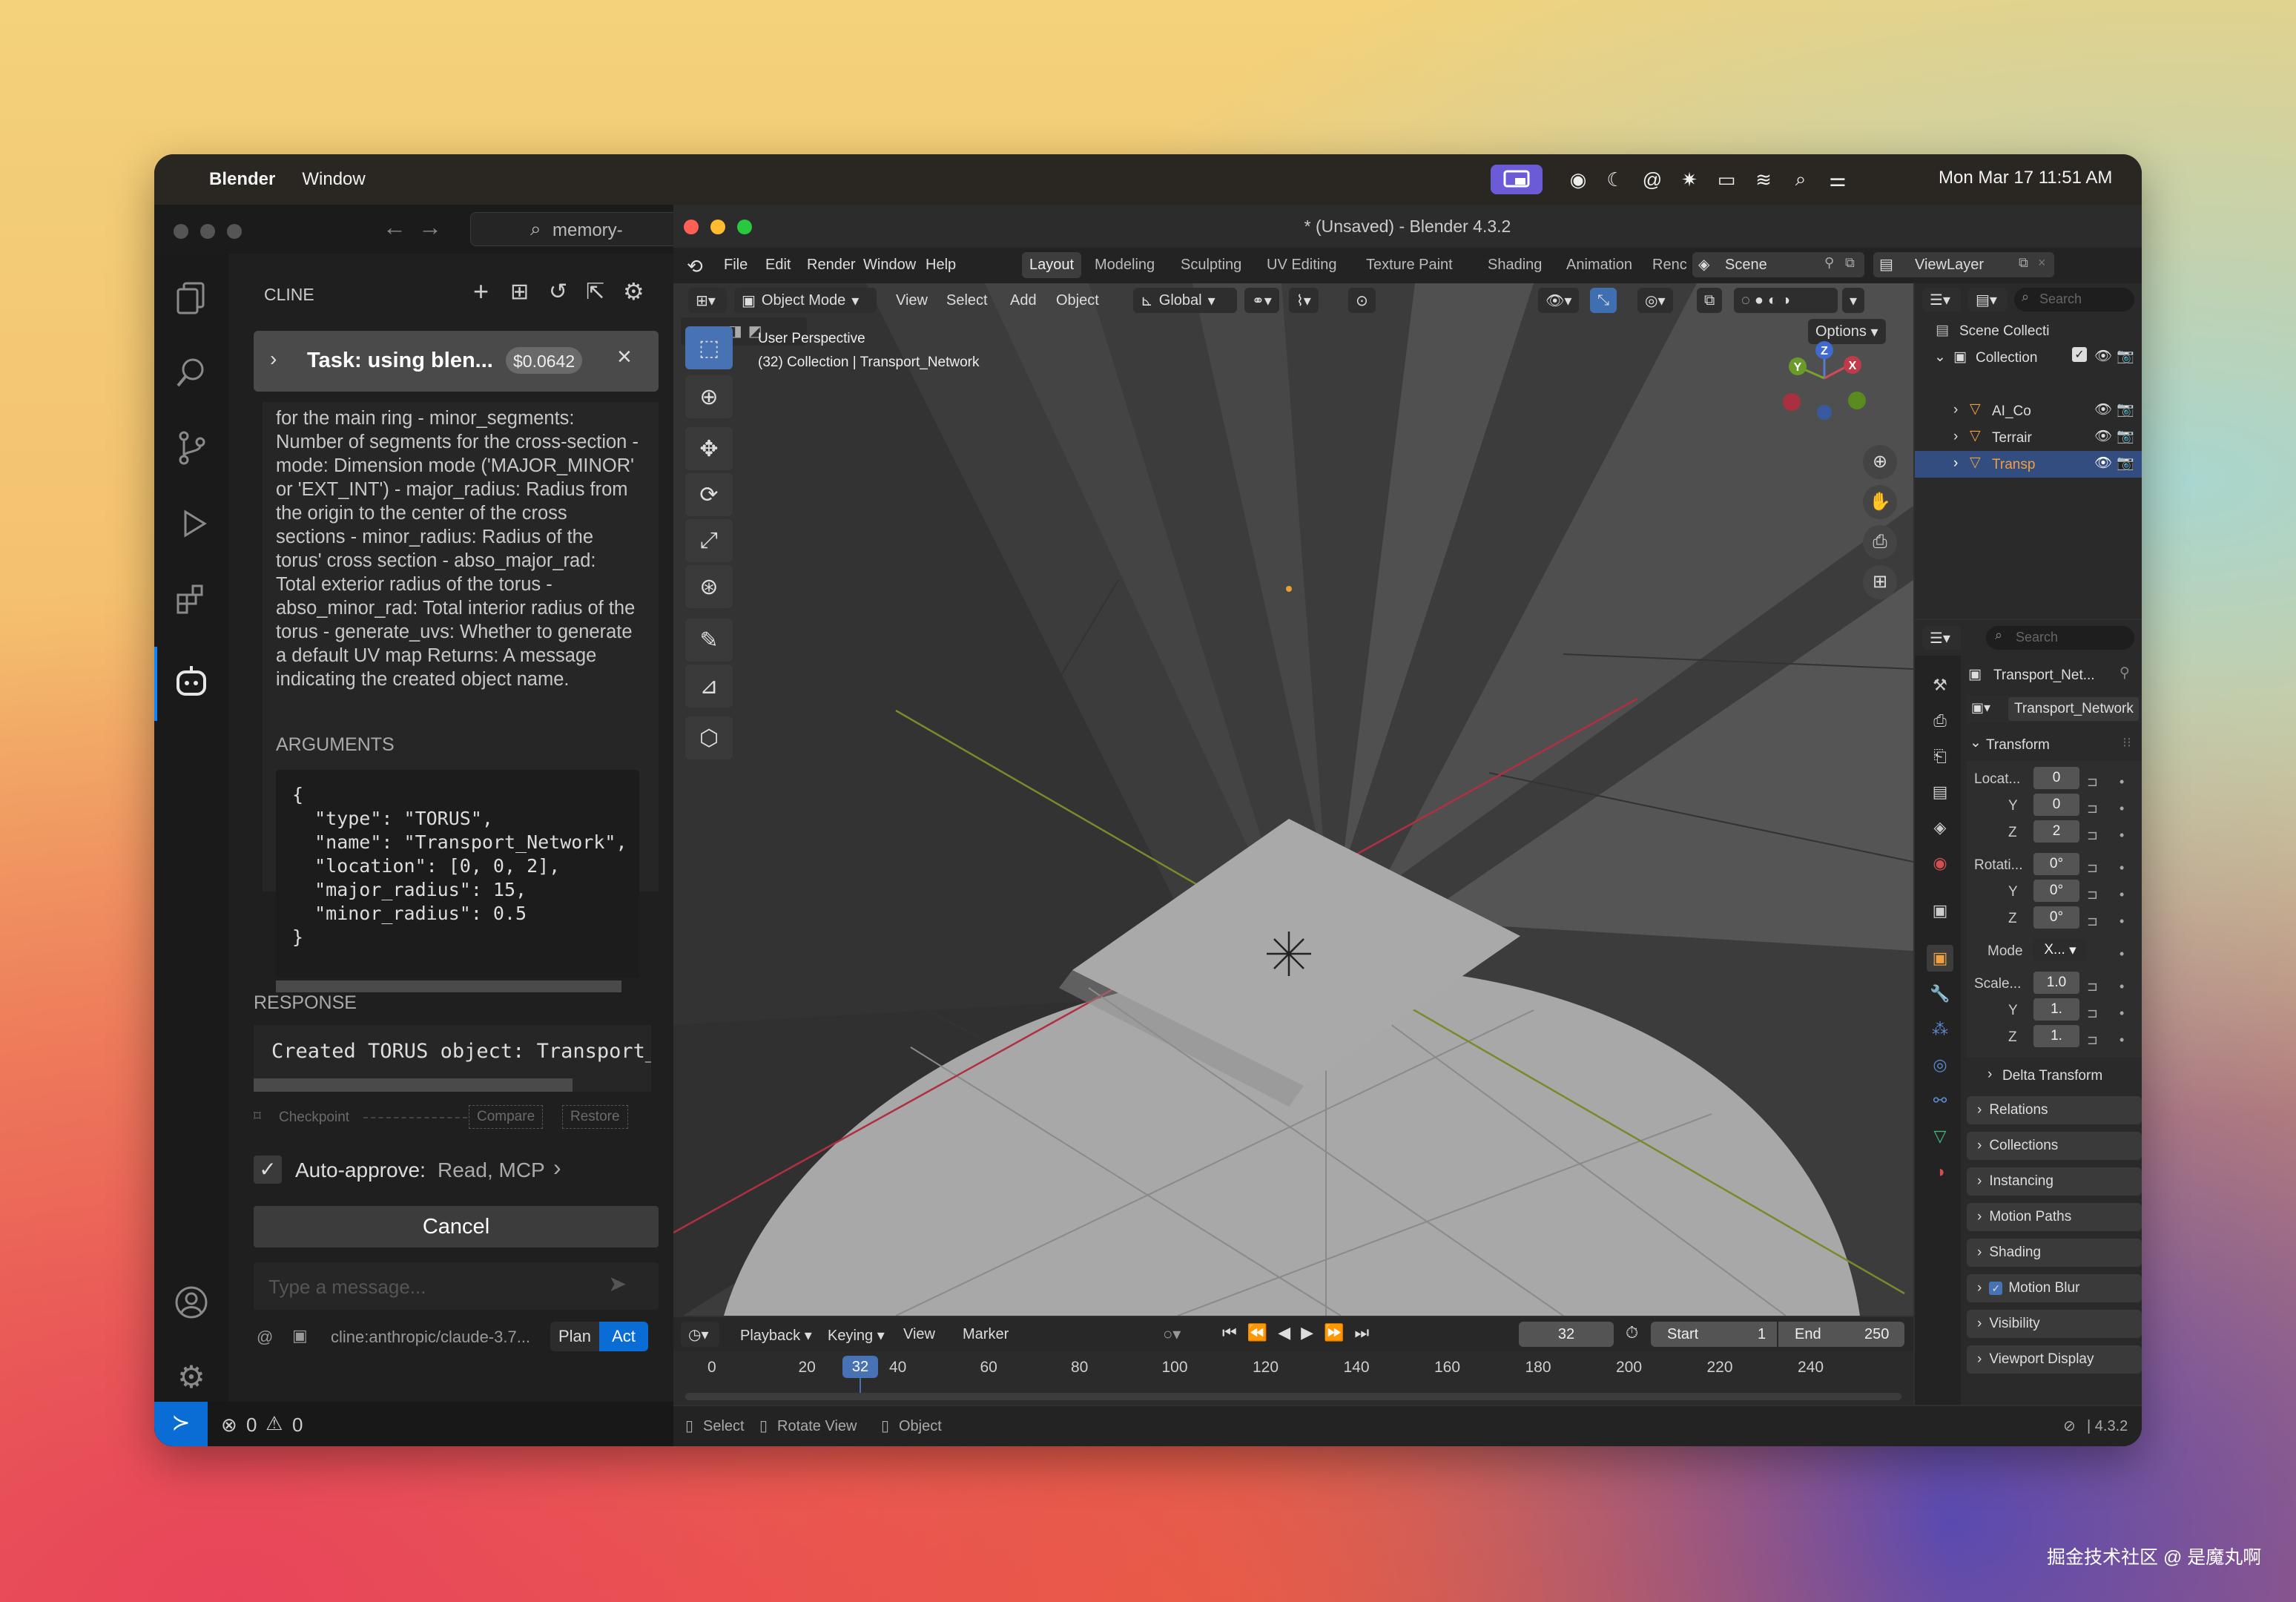 The height and width of the screenshot is (1602, 2296). Describe the element at coordinates (2073, 709) in the screenshot. I see `object-name-field: Transport_Network` at that location.